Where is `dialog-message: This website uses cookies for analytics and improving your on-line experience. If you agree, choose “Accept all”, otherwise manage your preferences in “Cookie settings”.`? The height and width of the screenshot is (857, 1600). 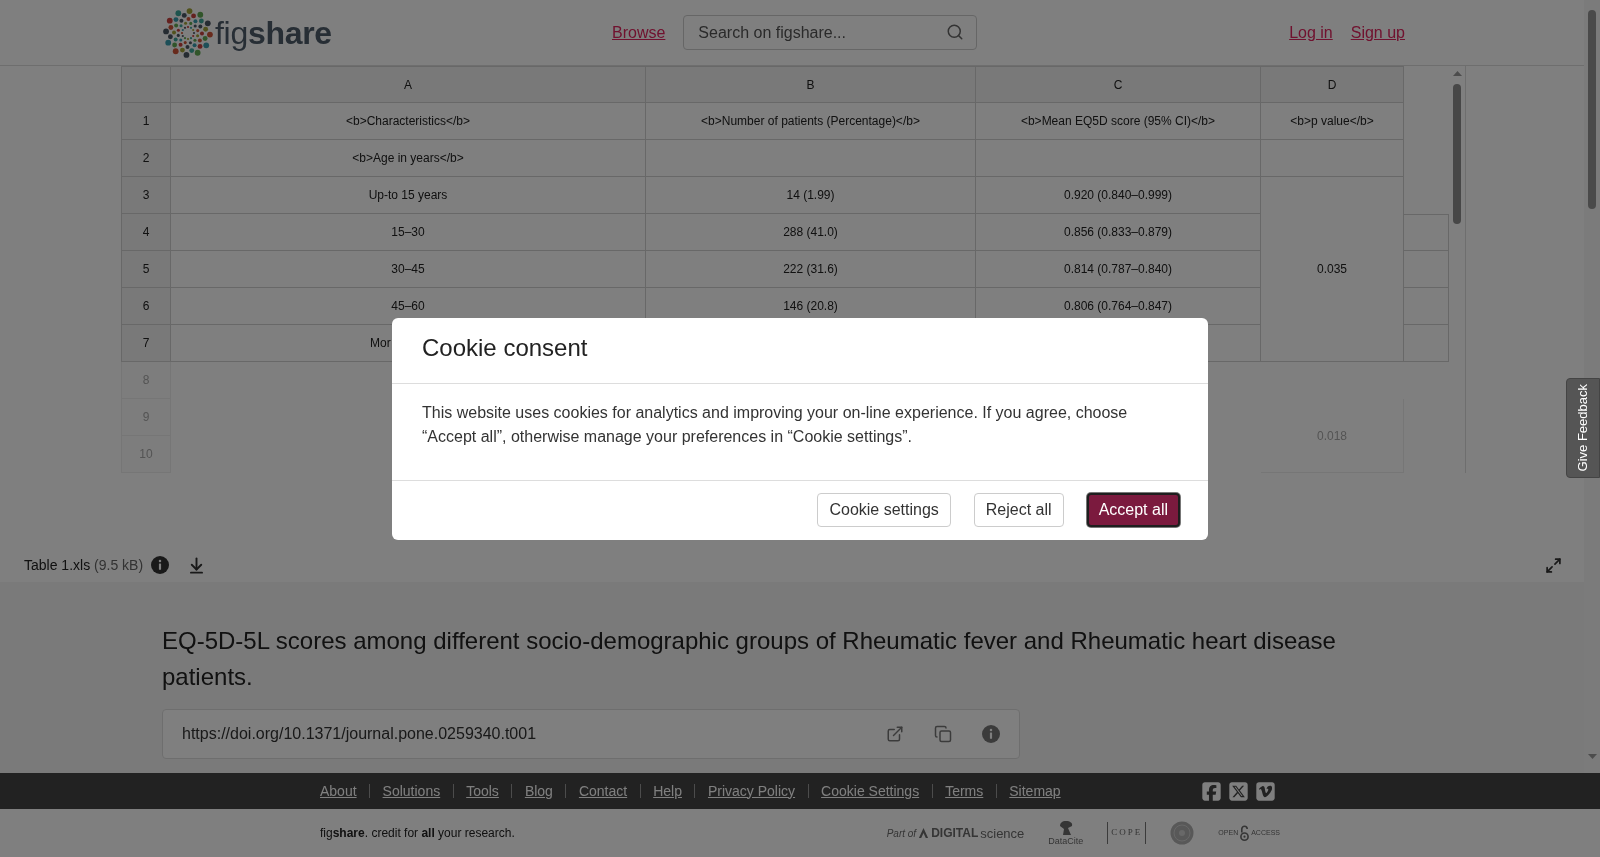
dialog-message: This website uses cookies for analytics and improving your on-line experience. If you agree, choose “Accept all”, otherwise manage your preferences in “Cookie settings”. is located at coordinates (775, 424).